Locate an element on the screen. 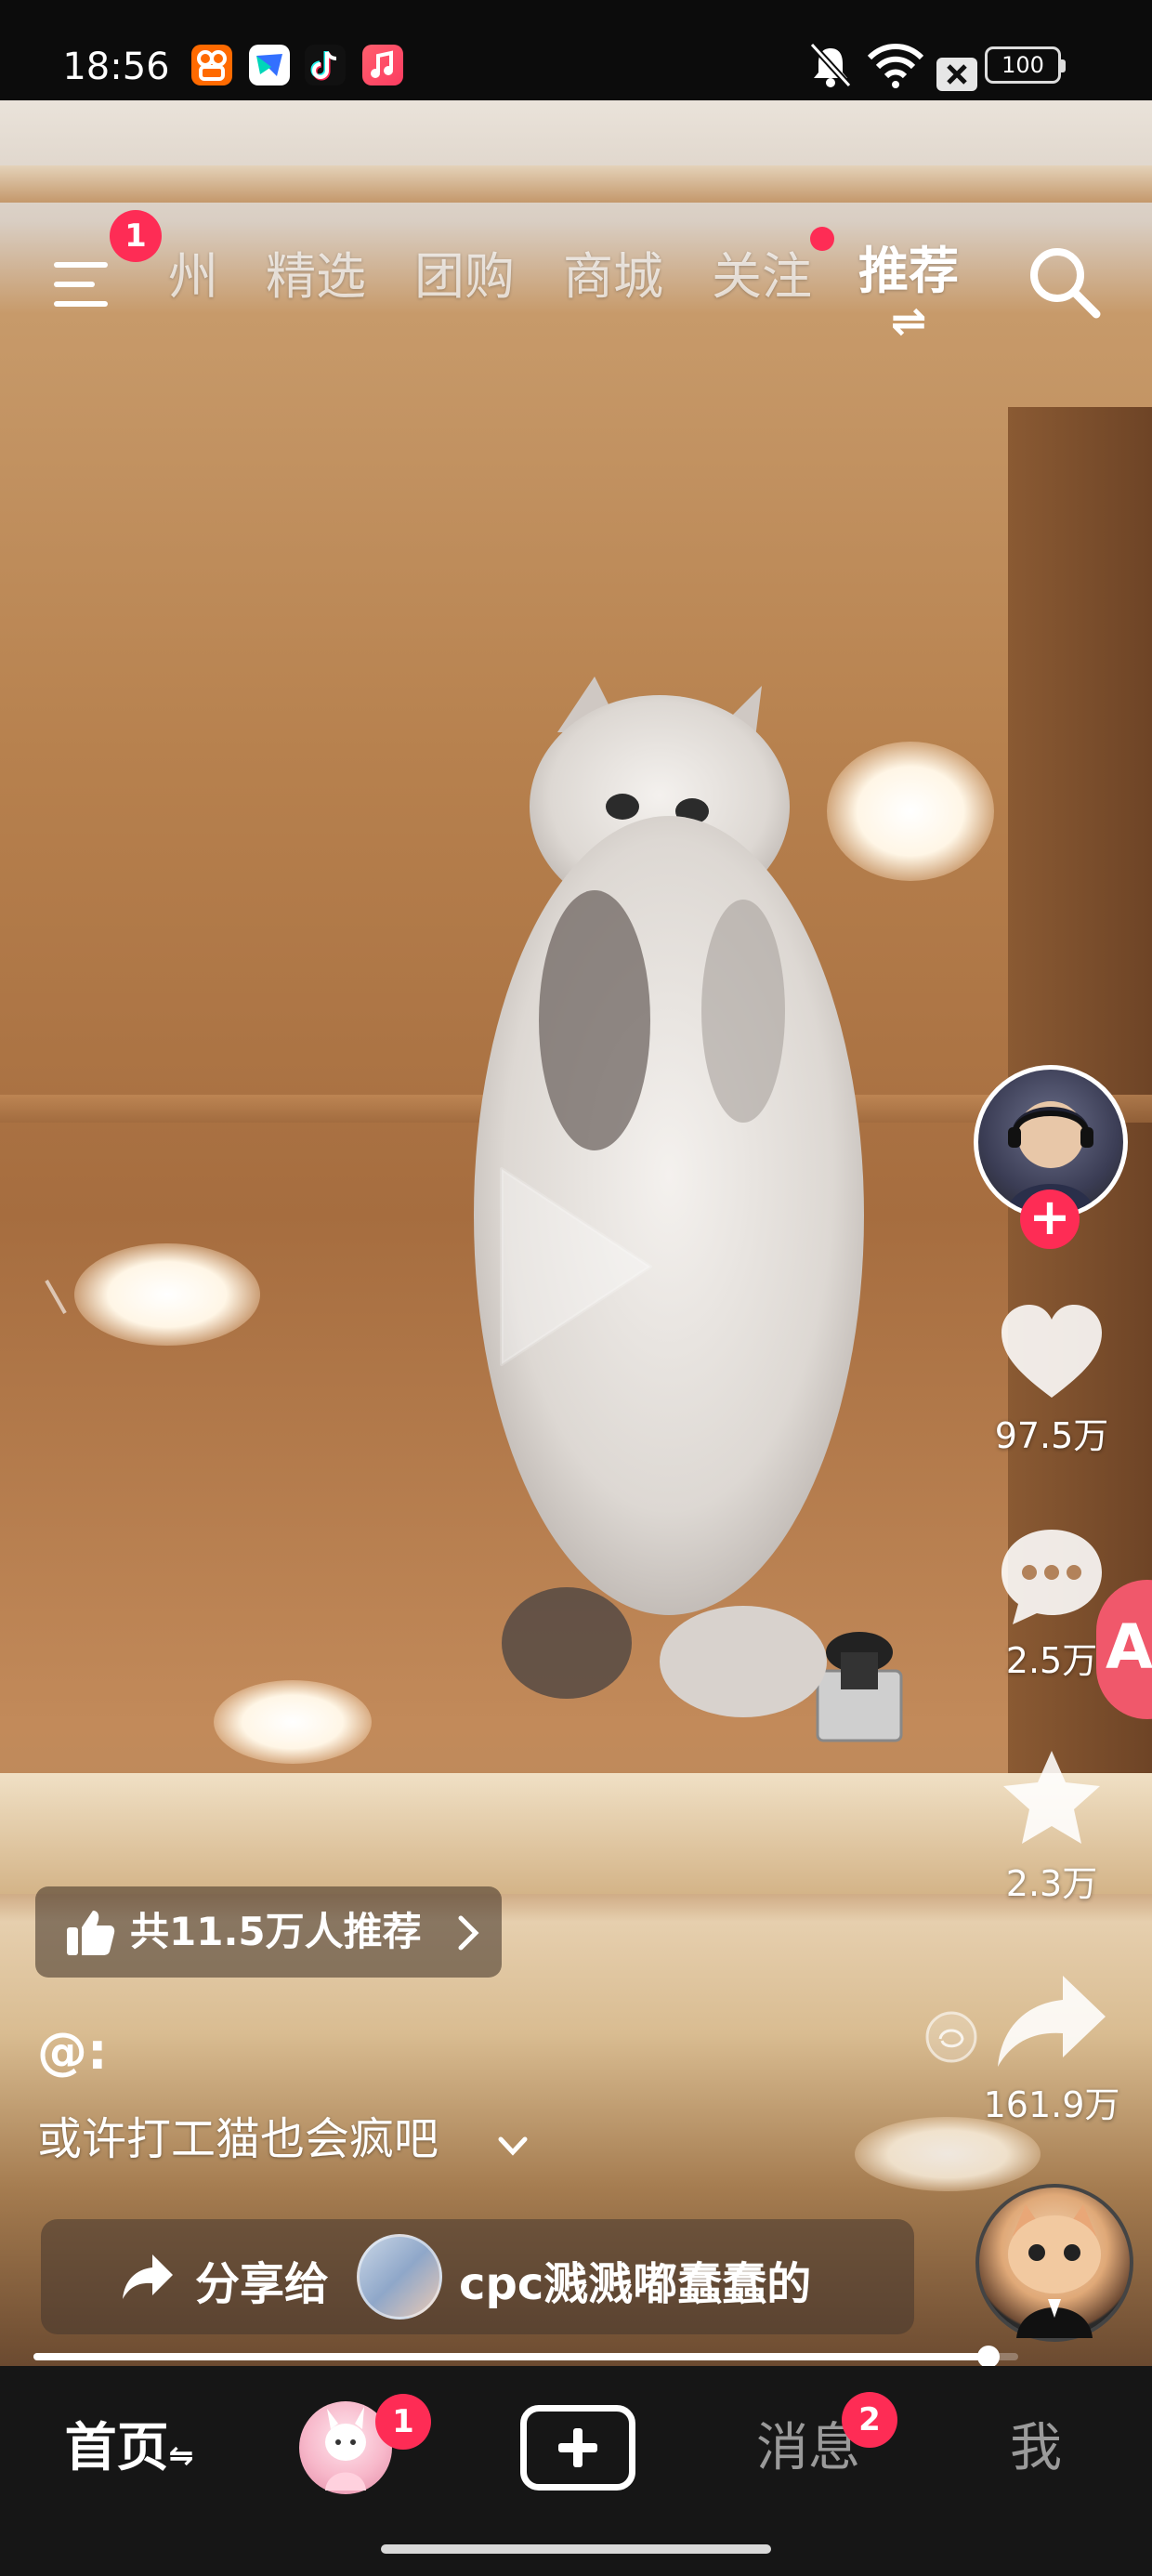 The width and height of the screenshot is (1152, 2576). top-navigation: 1 州 精选 团购 商城 关注 推荐 ⇌ is located at coordinates (576, 222).